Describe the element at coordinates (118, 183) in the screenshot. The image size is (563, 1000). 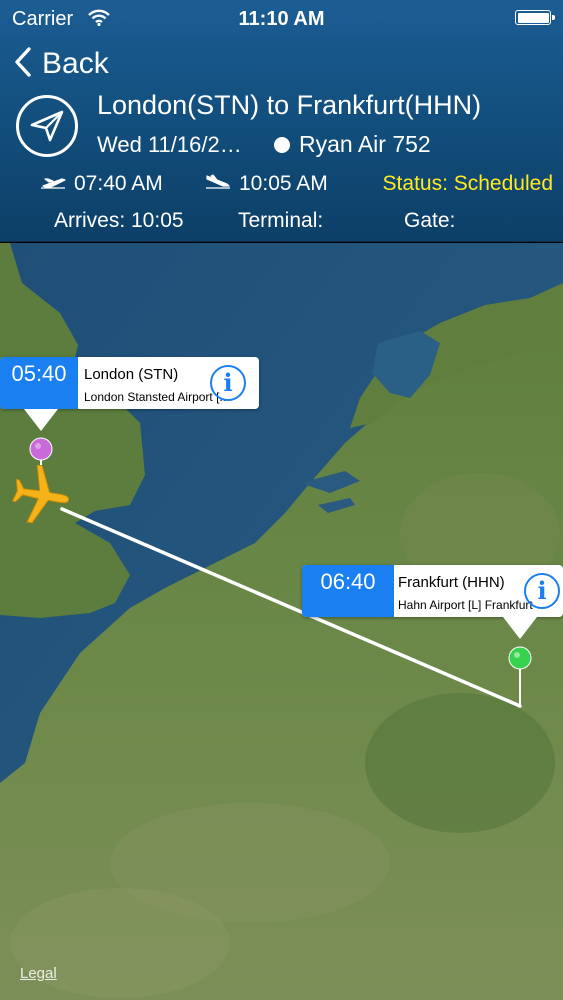
I see `departure-time-value: 07:40 AM` at that location.